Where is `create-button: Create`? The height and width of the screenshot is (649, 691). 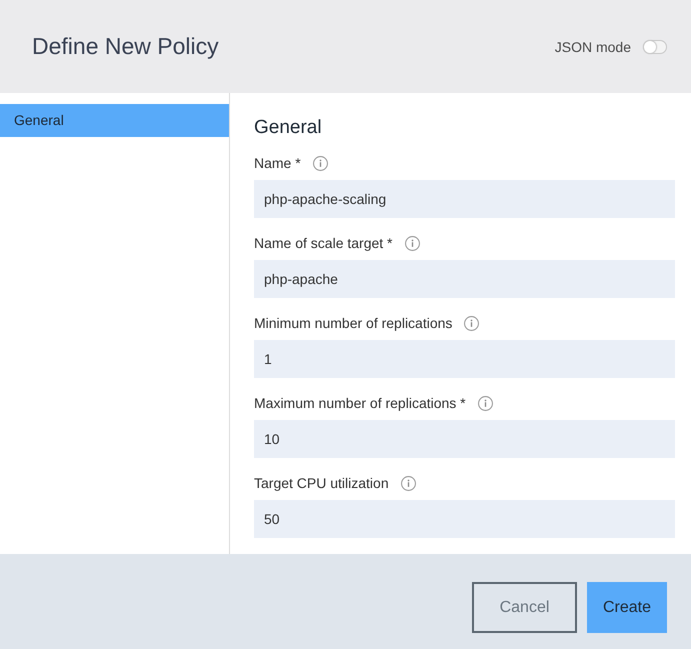
create-button: Create is located at coordinates (627, 607).